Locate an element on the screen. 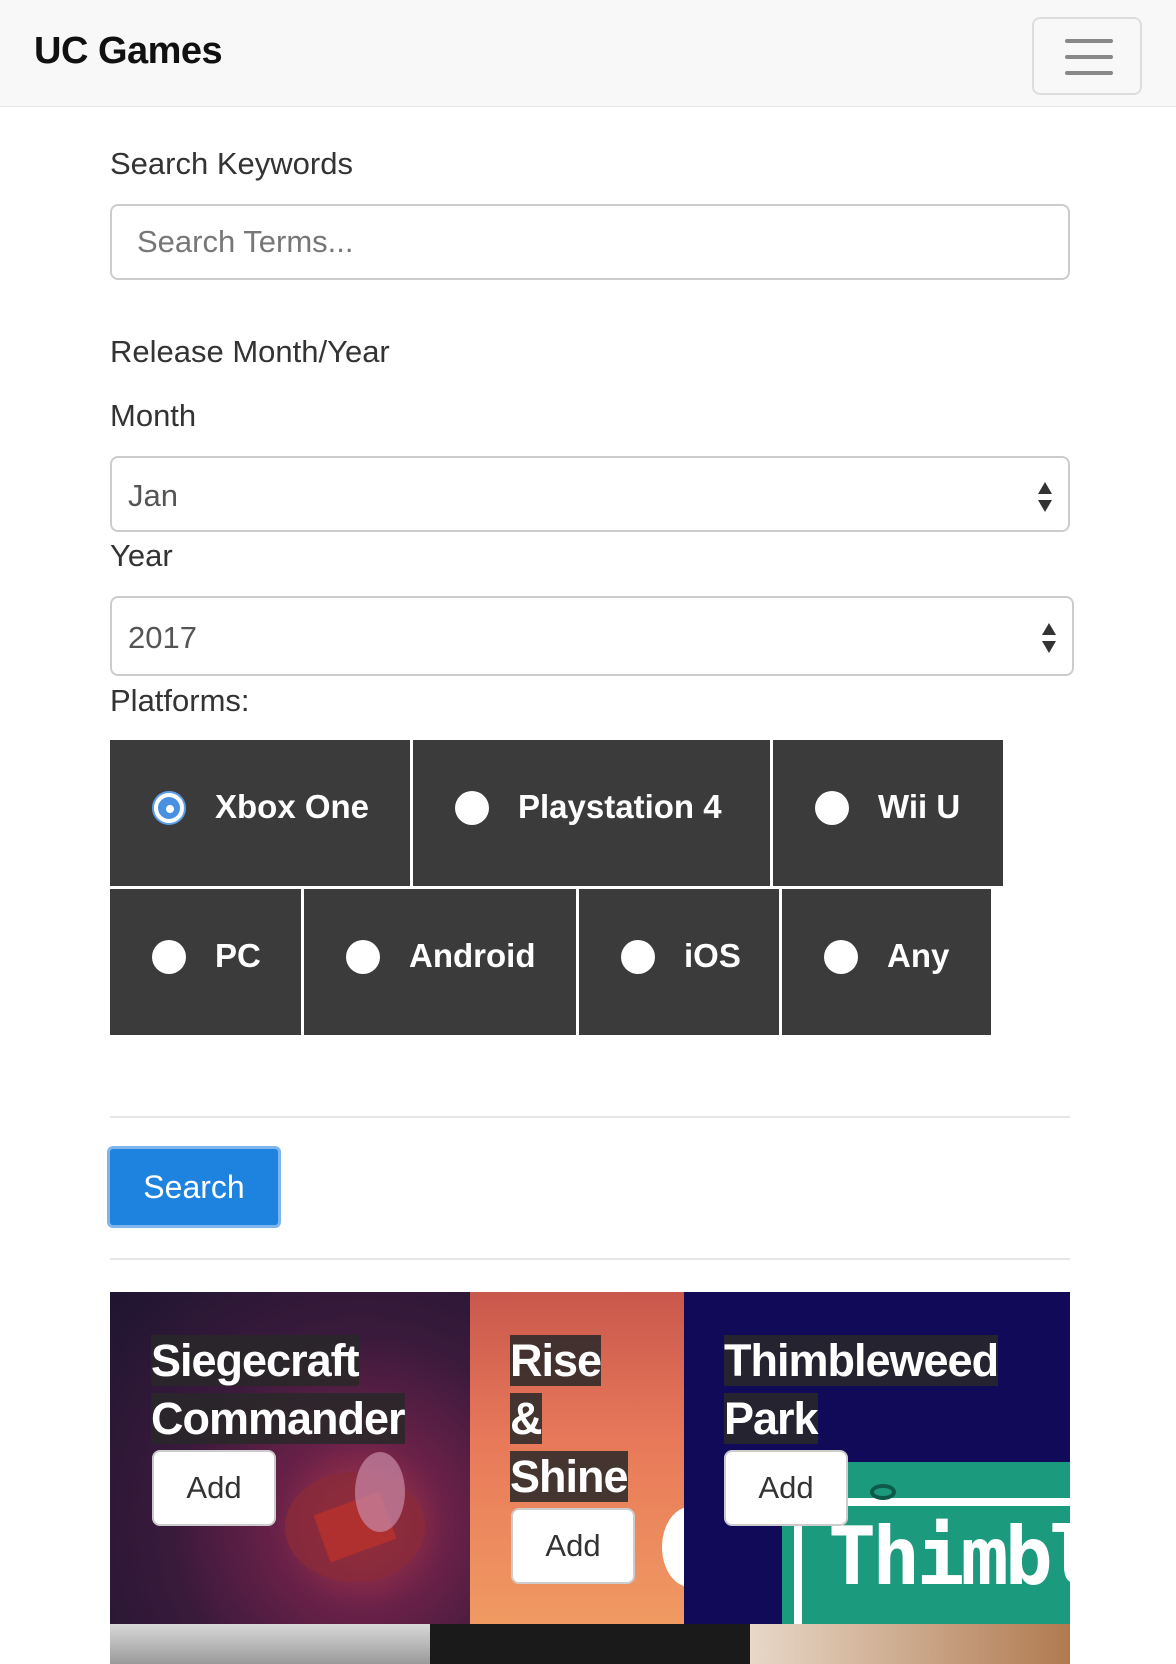  platform-option-ios: iOS is located at coordinates (679, 962).